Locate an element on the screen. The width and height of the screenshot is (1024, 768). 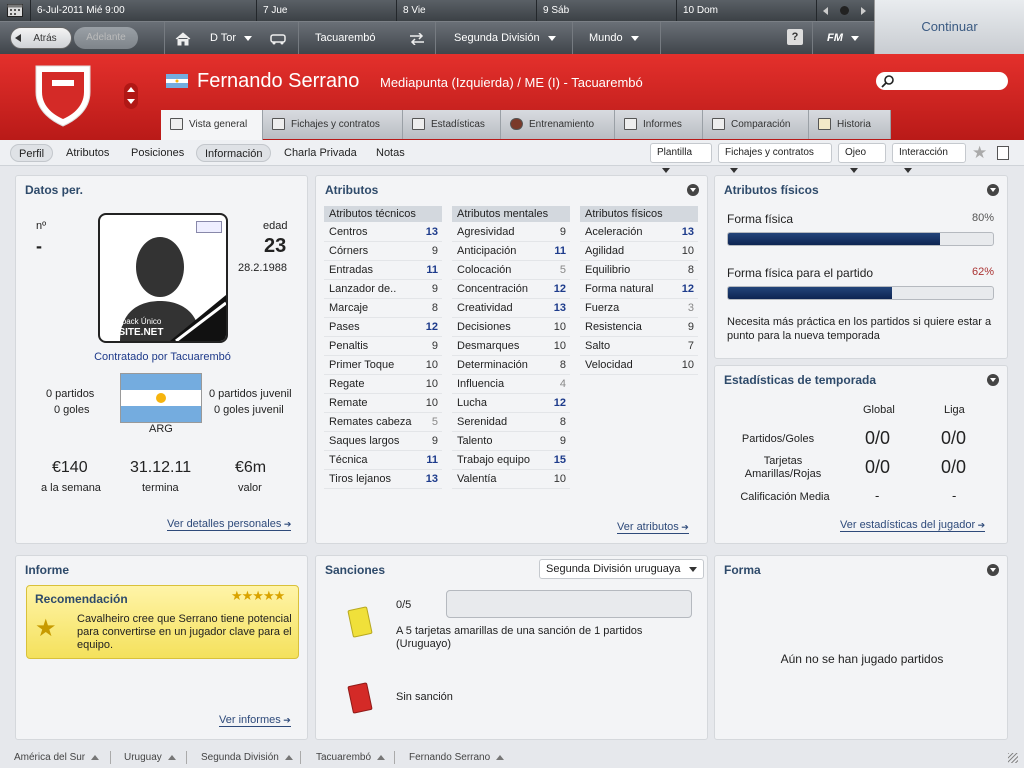
contracted-link: Contratado por Tacuarembó is located at coordinates (162, 357).